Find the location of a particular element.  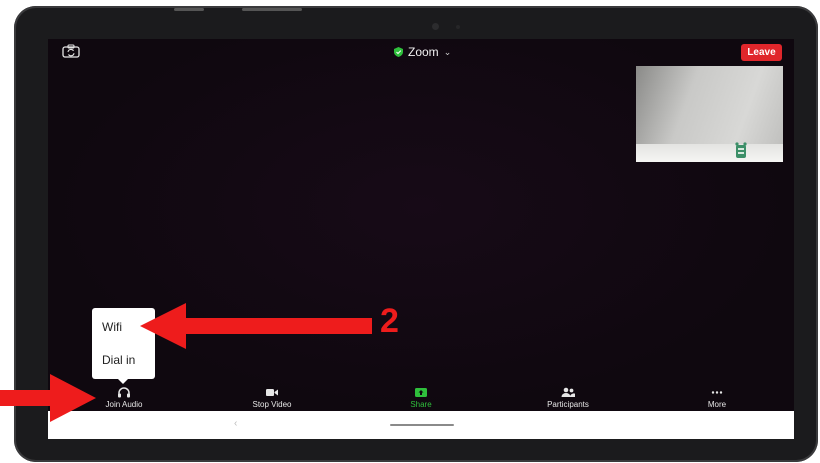

volume-button is located at coordinates (189, 9).